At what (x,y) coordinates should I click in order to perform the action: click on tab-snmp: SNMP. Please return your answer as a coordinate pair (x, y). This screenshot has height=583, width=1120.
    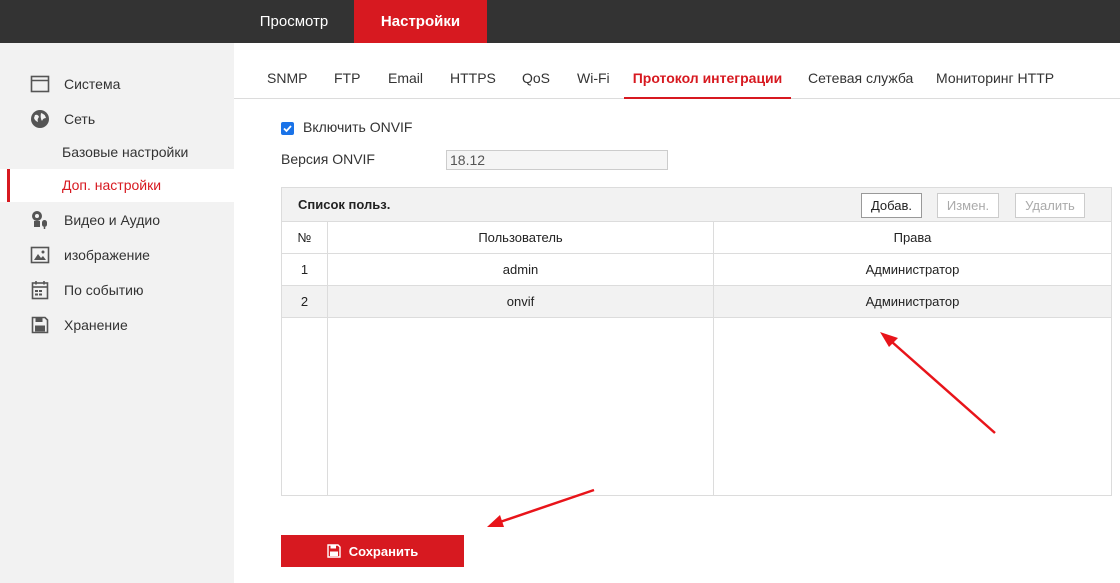
    Looking at the image, I should click on (287, 71).